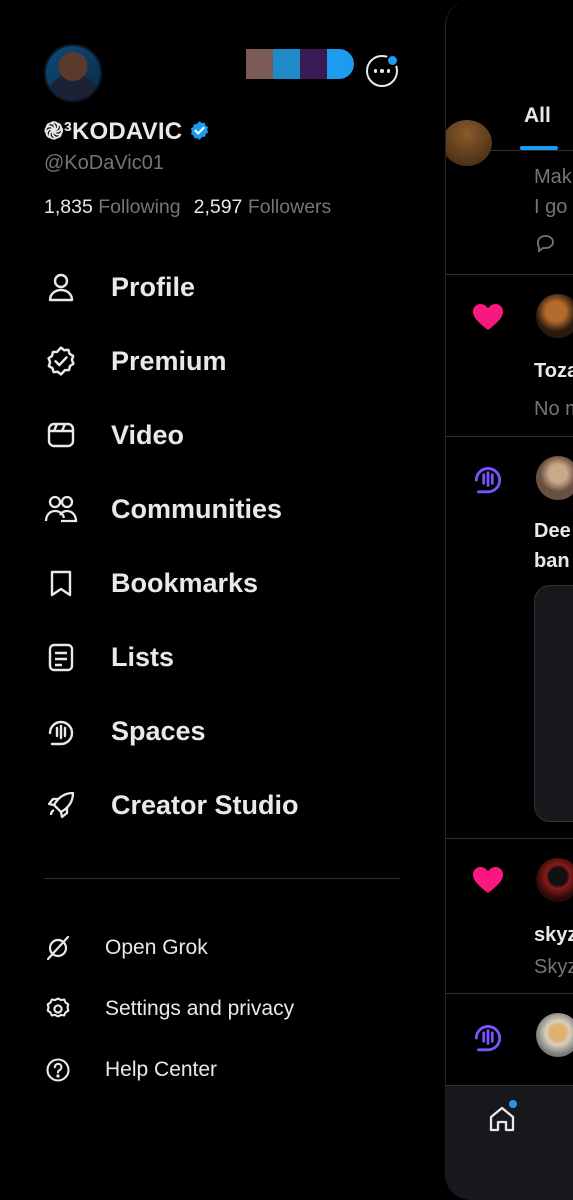 Image resolution: width=573 pixels, height=1200 pixels. What do you see at coordinates (58, 948) in the screenshot?
I see `grok-icon` at bounding box center [58, 948].